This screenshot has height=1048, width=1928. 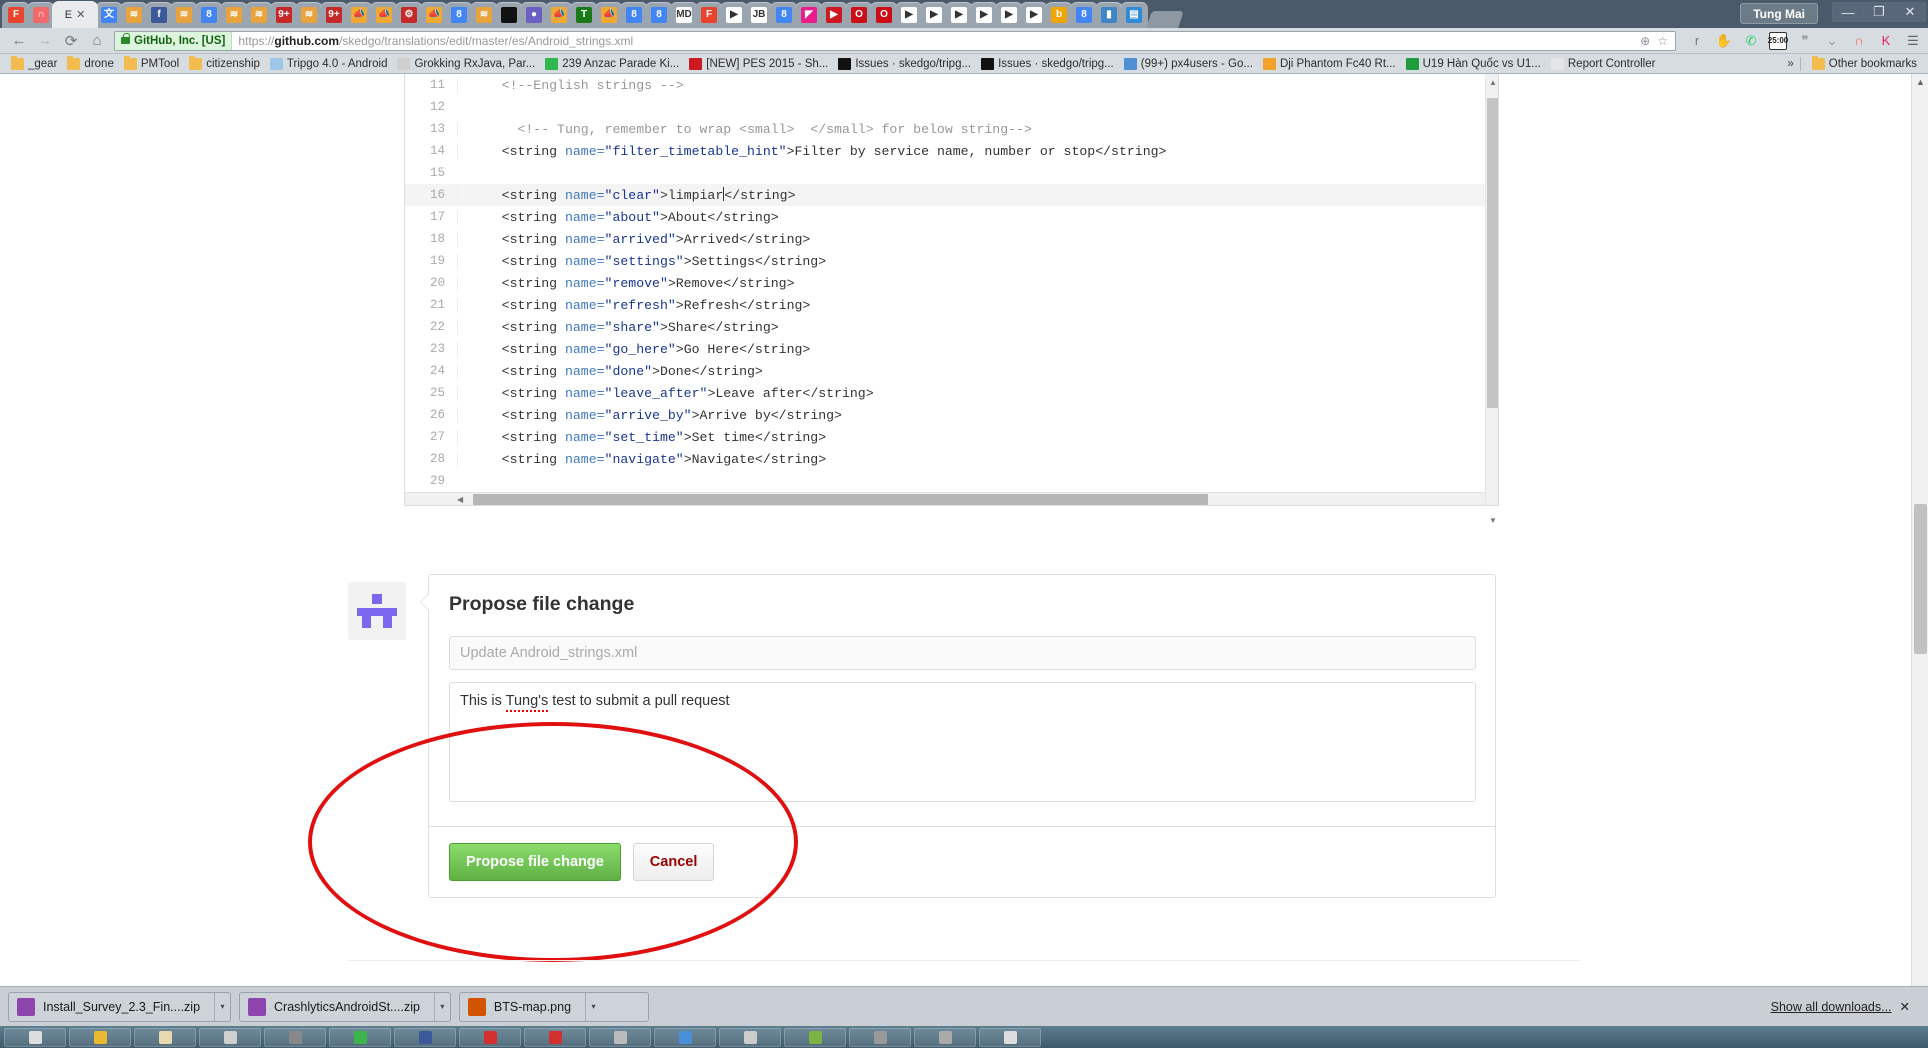 What do you see at coordinates (409, 15) in the screenshot?
I see `tab-gear: ⚙` at bounding box center [409, 15].